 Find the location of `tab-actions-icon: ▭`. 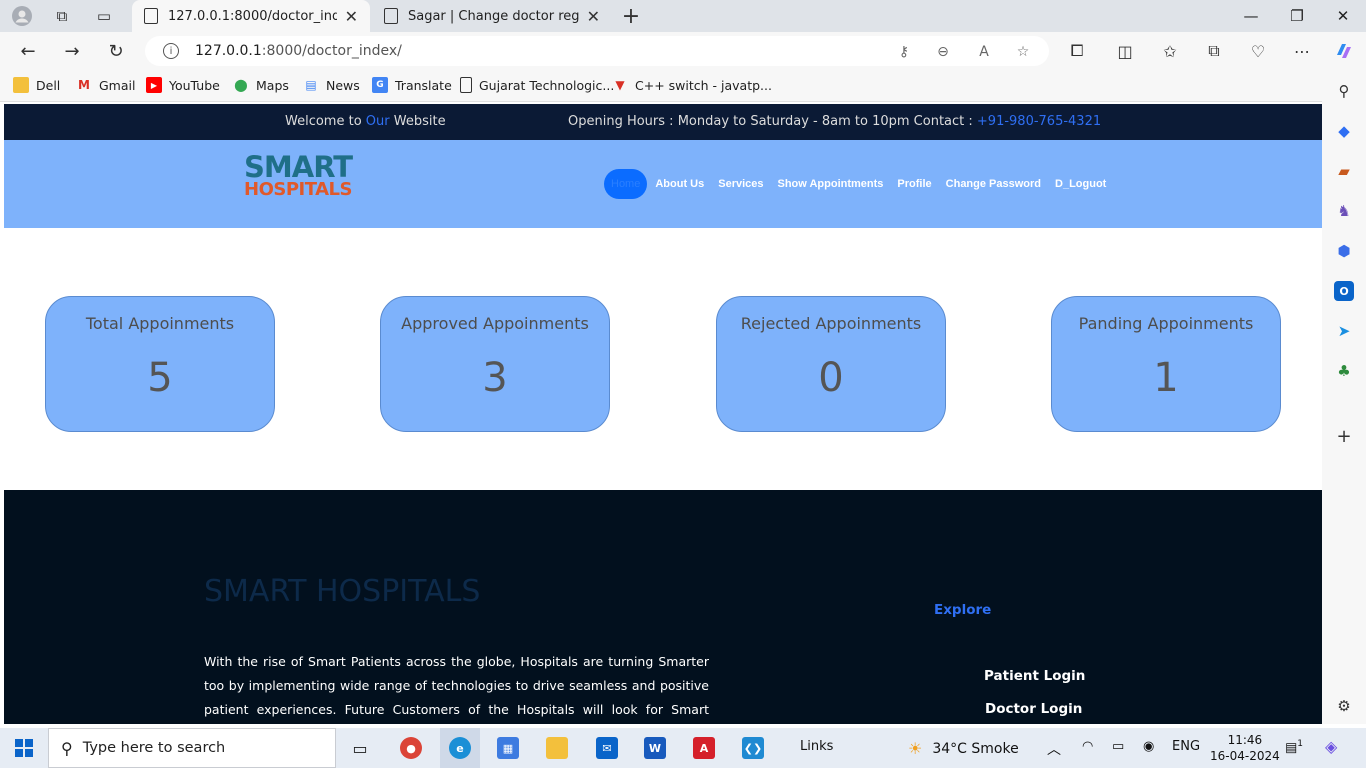

tab-actions-icon: ▭ is located at coordinates (104, 16).